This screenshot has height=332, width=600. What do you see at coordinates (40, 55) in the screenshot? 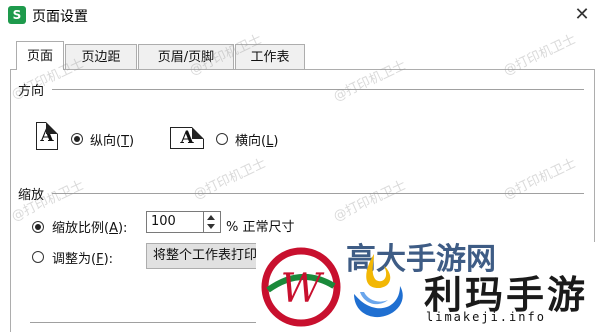
I see `tab-page: 页面` at bounding box center [40, 55].